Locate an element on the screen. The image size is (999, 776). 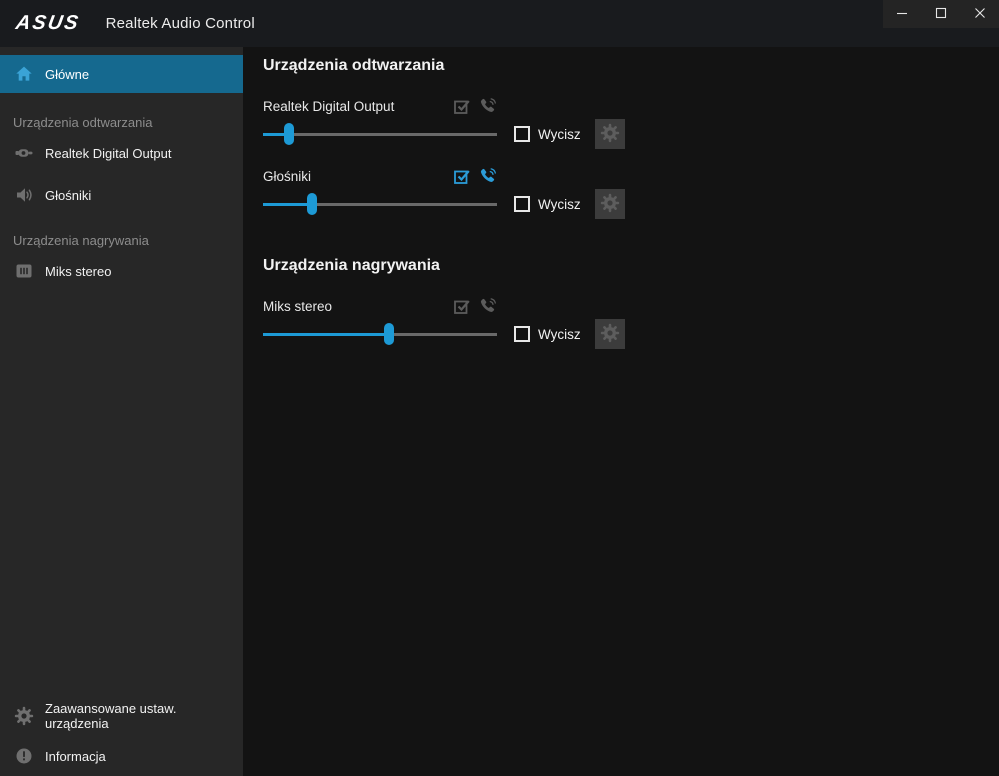
device-row: Głośniki Wycisz is located at coordinates (631, 192).